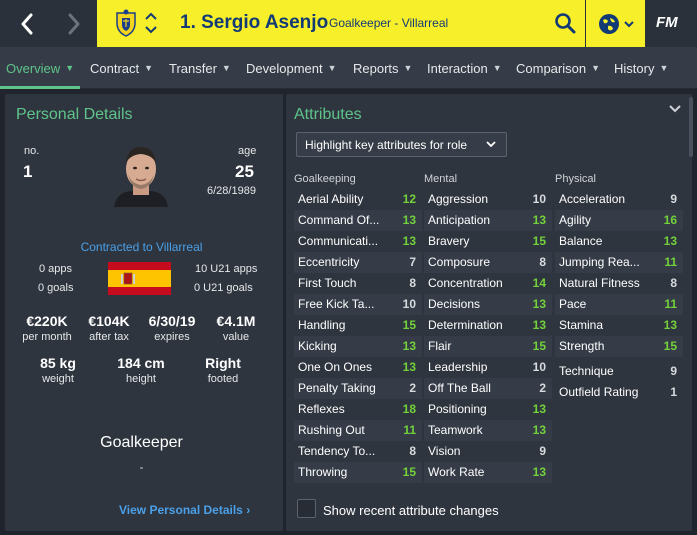 The height and width of the screenshot is (535, 697). I want to click on attribute-row: Reflexes 18, so click(358, 409).